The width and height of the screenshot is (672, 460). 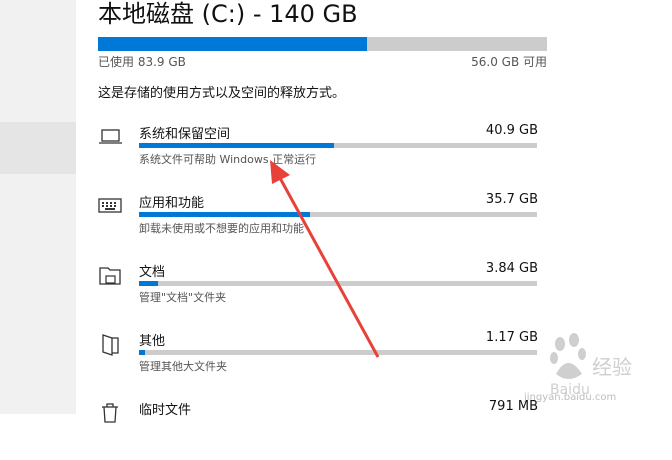 I want to click on category-subtitle: 管理"文档"文件夹, so click(x=183, y=297).